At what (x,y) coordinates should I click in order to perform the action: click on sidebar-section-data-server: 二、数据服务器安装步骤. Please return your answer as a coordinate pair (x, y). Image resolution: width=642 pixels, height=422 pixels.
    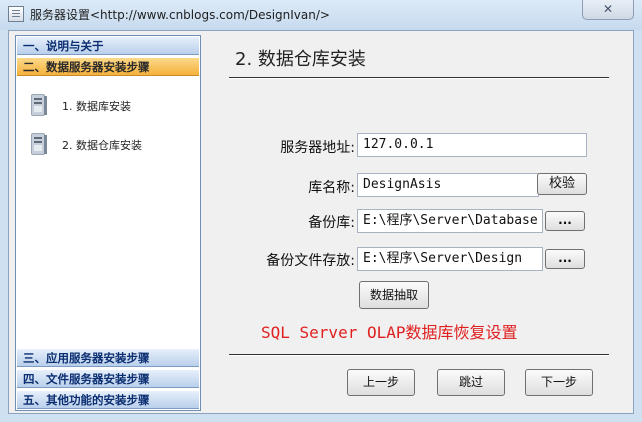
    Looking at the image, I should click on (108, 66).